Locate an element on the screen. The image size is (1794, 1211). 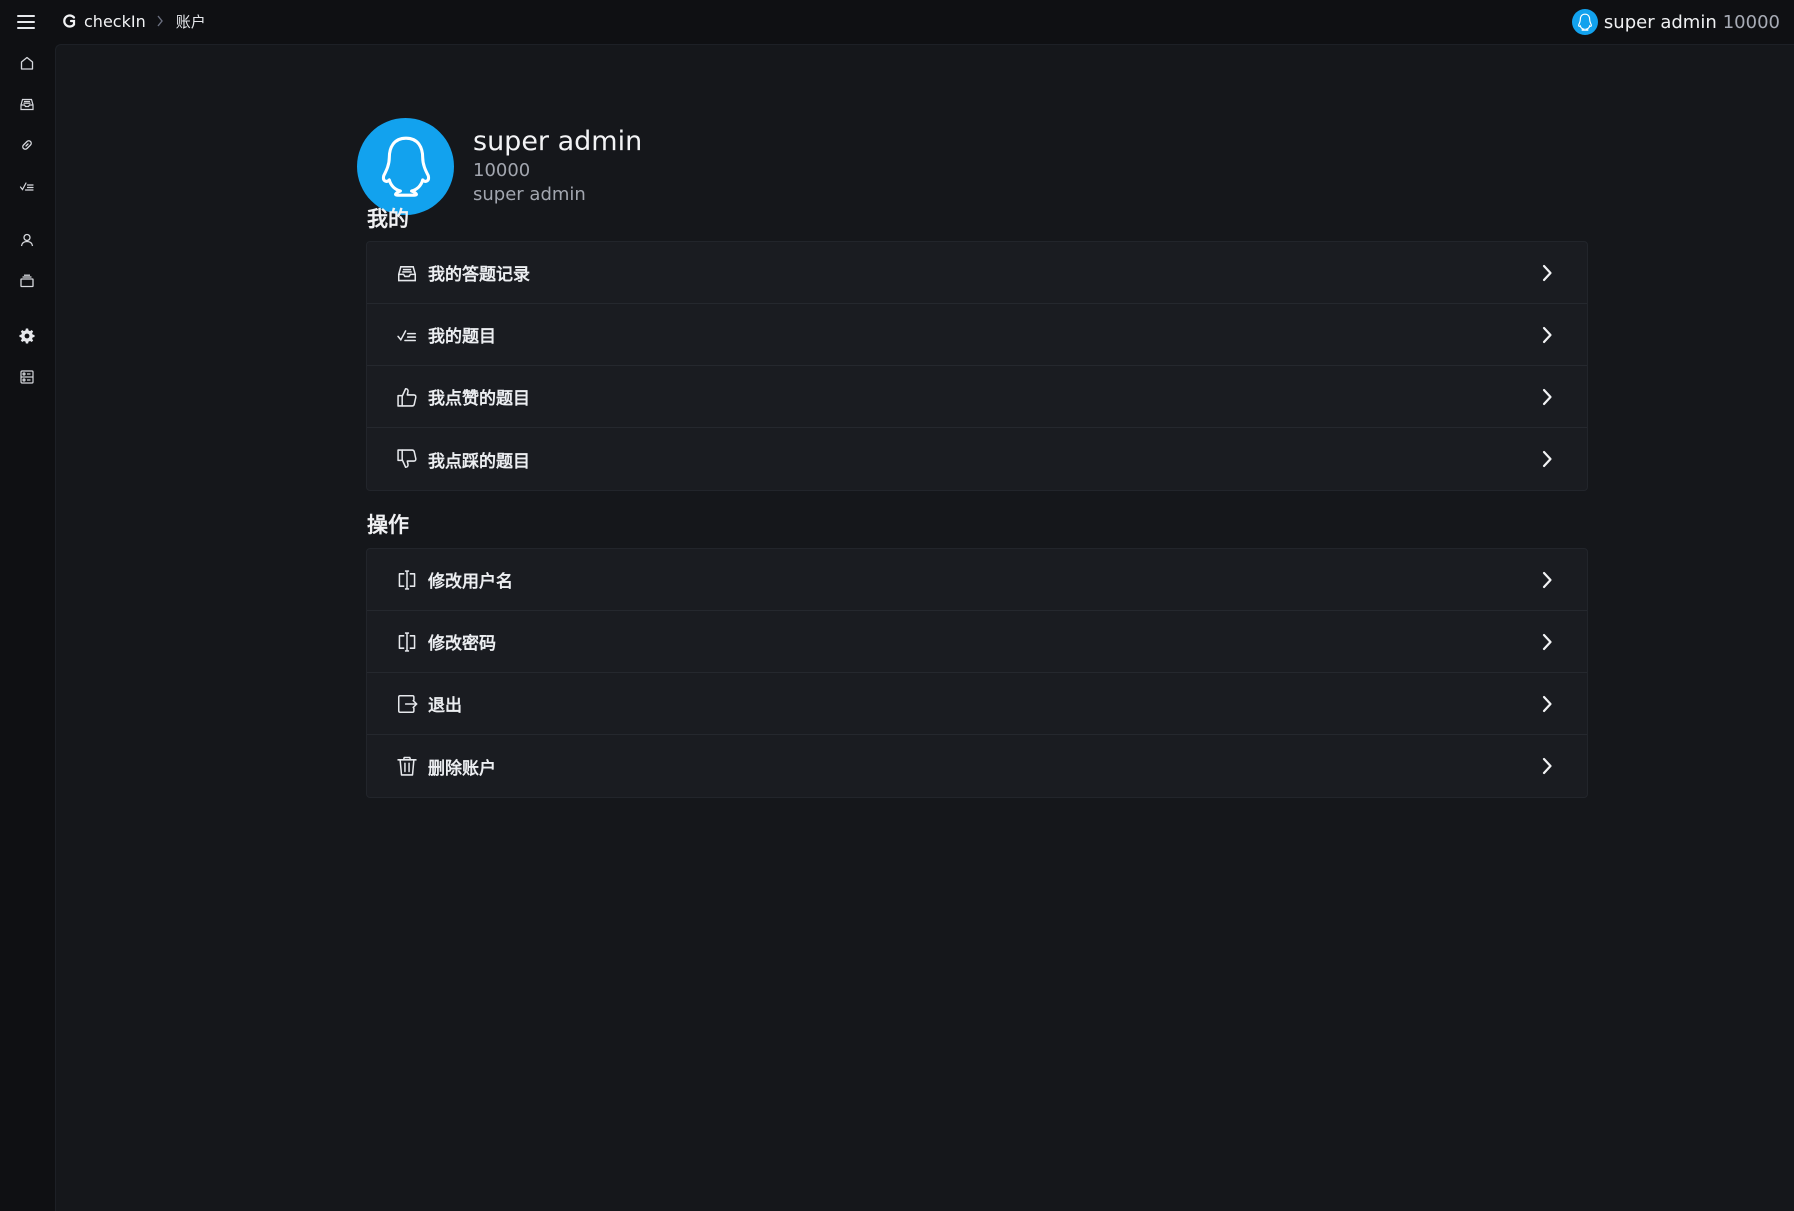
actions-list: 修改用户名 修改密码 退出 删除账户 is located at coordinates (977, 673).